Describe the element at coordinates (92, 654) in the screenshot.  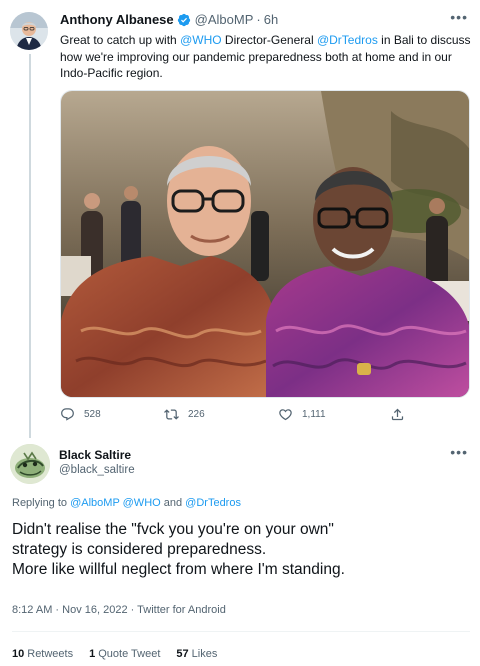
I see `quotes-count: 1` at that location.